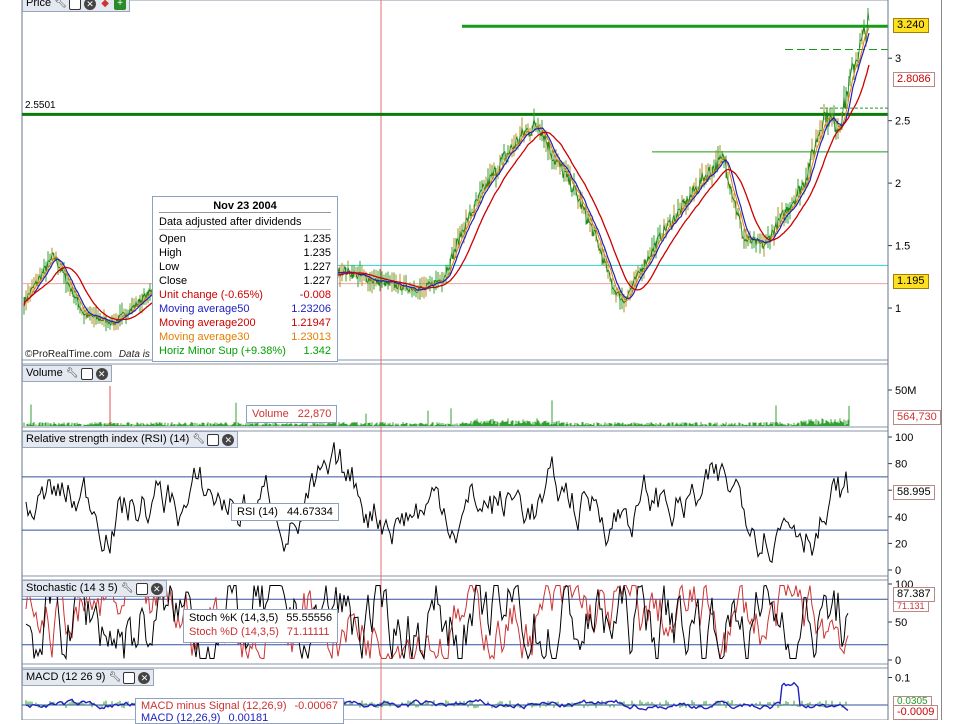  What do you see at coordinates (941, 360) in the screenshot?
I see `window-edge` at bounding box center [941, 360].